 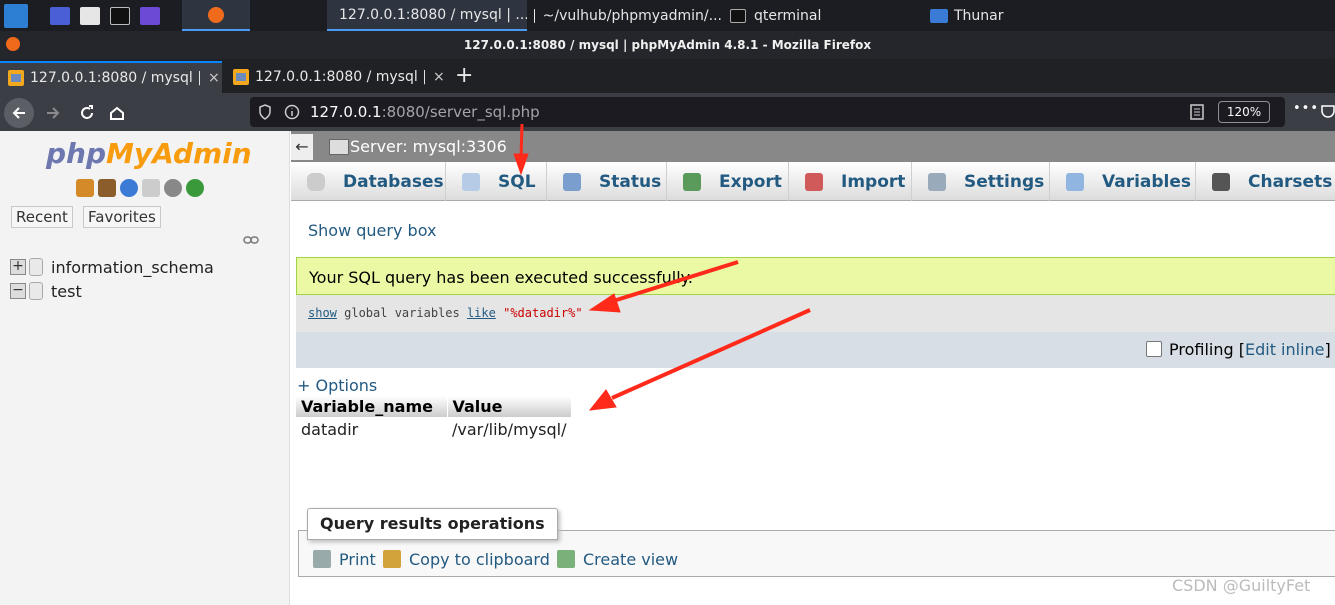 What do you see at coordinates (151, 188) in the screenshot?
I see `docs-icon` at bounding box center [151, 188].